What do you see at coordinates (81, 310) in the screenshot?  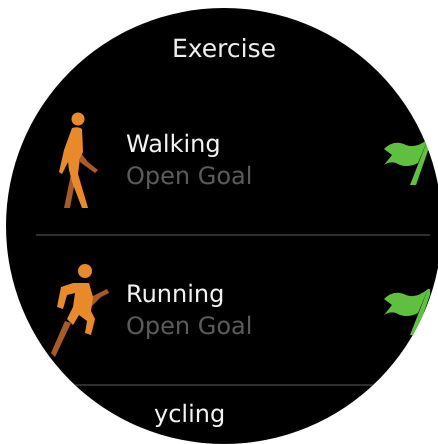 I see `running-person-icon` at bounding box center [81, 310].